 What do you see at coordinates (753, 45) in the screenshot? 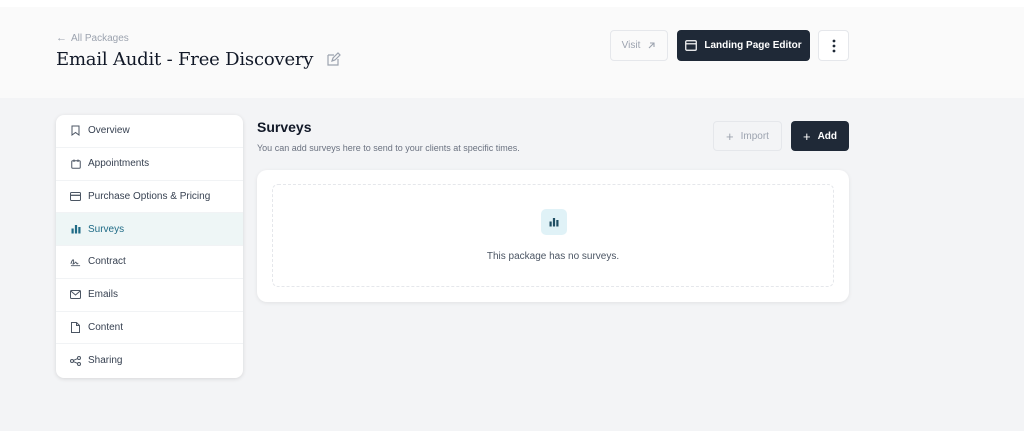
I see `landing-page-editor-label: Landing Page Editor` at bounding box center [753, 45].